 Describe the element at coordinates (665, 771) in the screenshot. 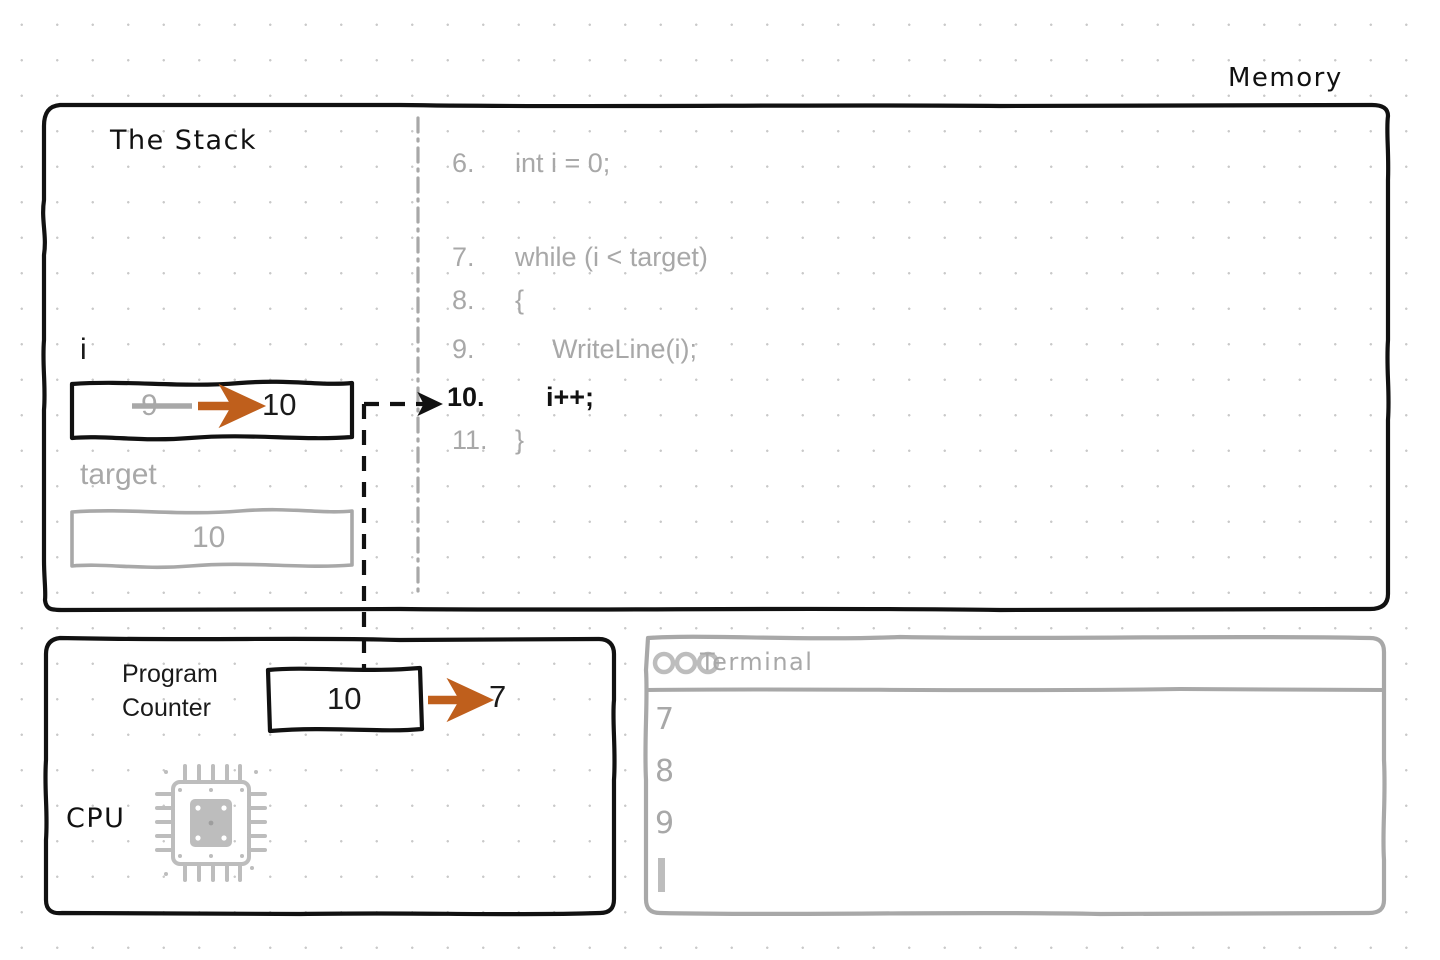

I see `terminal-output-line: 8` at that location.